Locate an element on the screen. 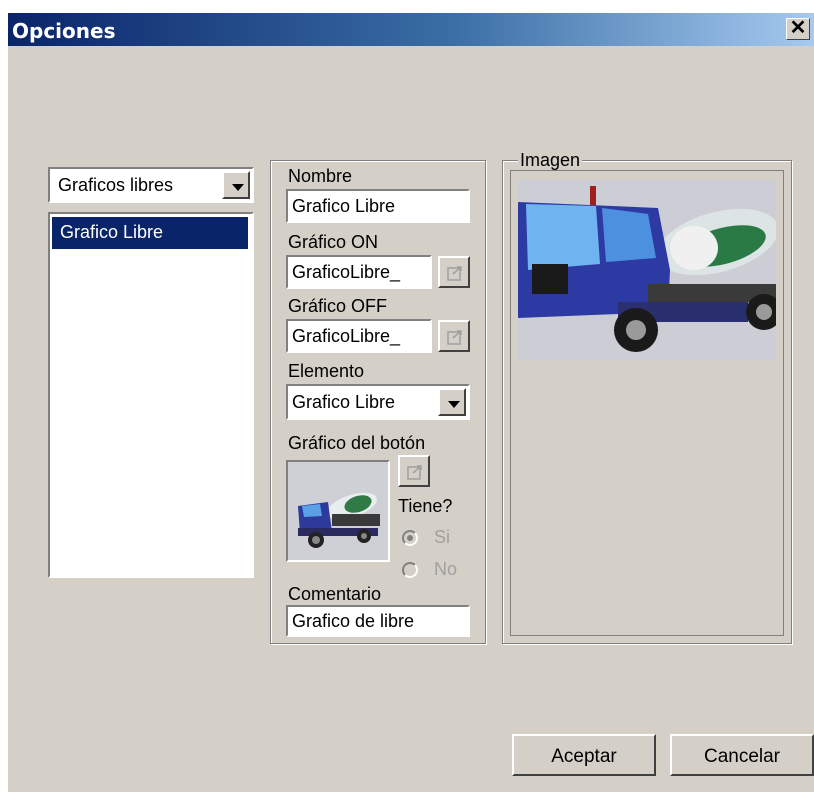 The width and height of the screenshot is (814, 792). truck-icon is located at coordinates (338, 511).